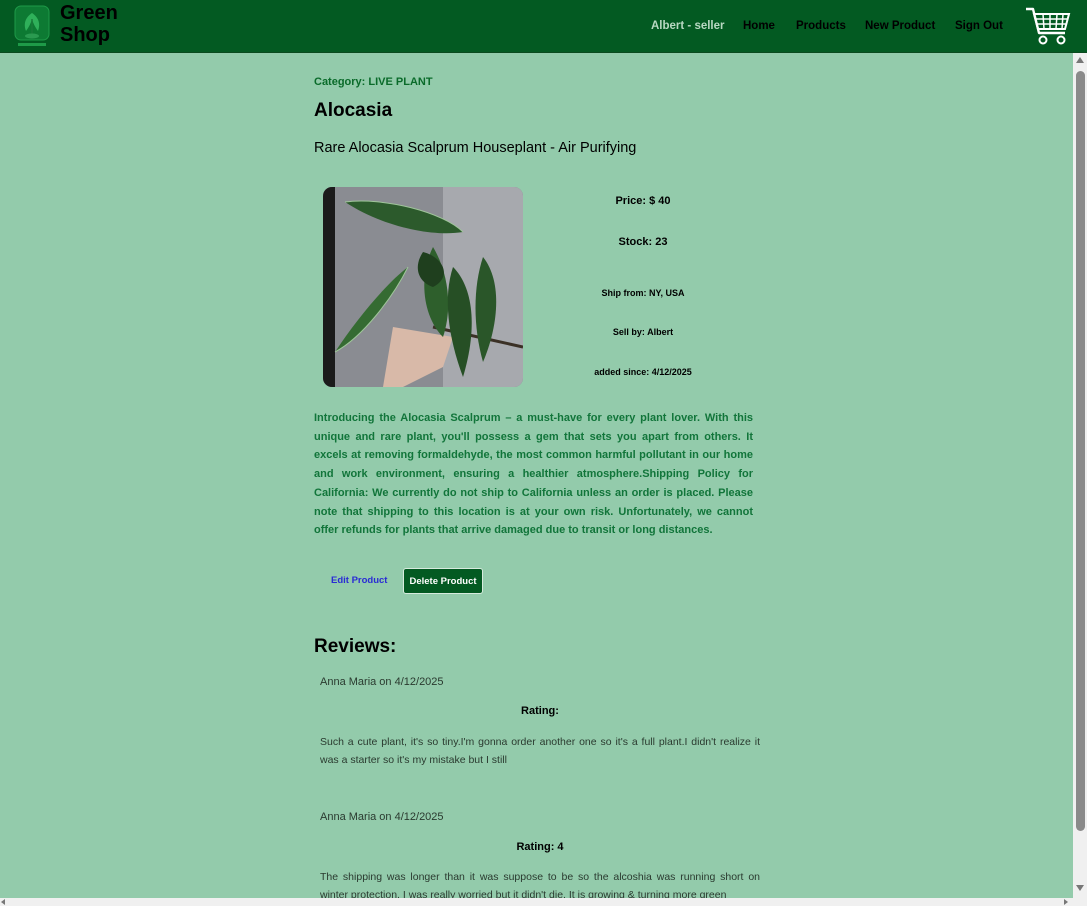  I want to click on current-user-label: Albert - seller, so click(688, 26).